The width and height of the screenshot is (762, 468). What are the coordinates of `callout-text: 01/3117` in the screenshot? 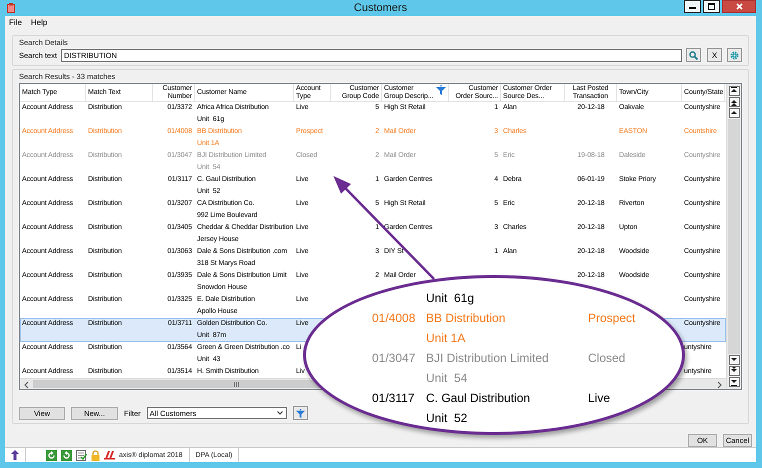 It's located at (394, 398).